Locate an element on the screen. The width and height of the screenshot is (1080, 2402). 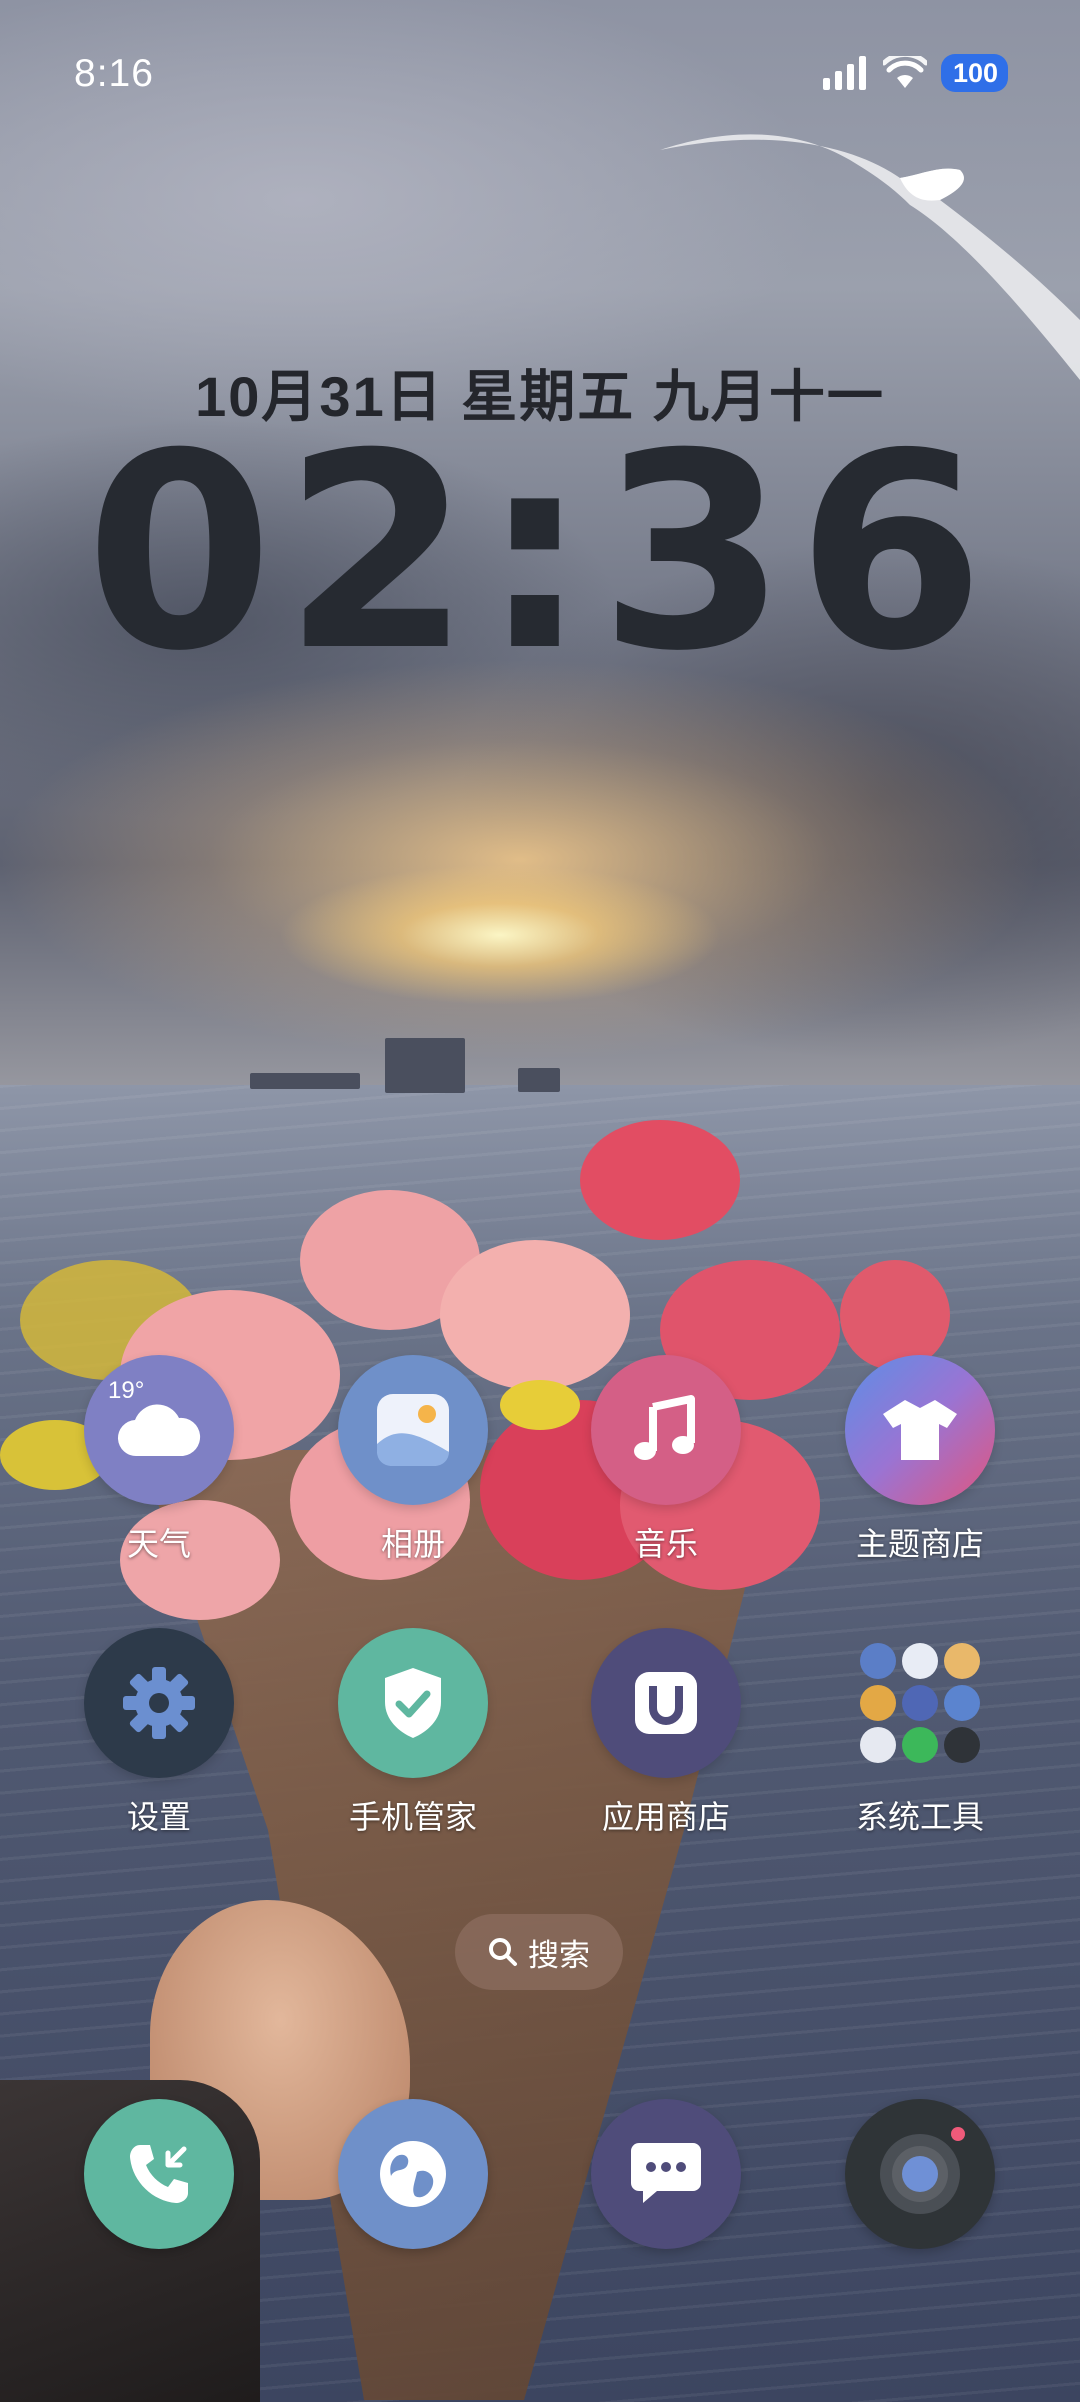
dock-messages is located at coordinates (666, 2174).